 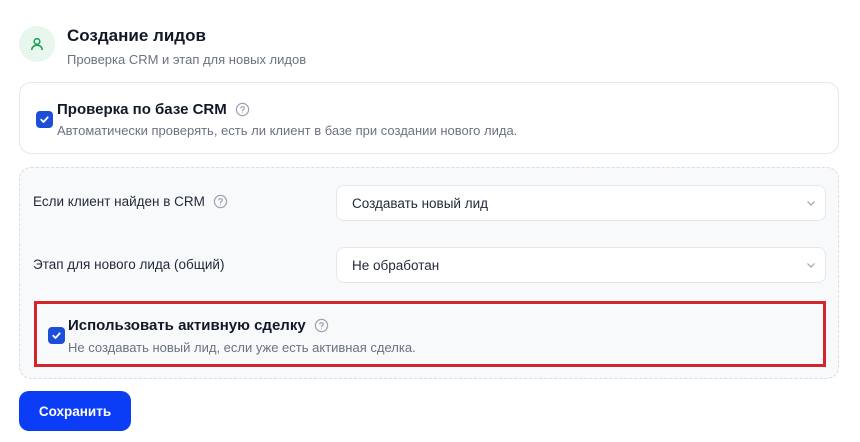 I want to click on active-deal-checkbox, so click(x=56, y=335).